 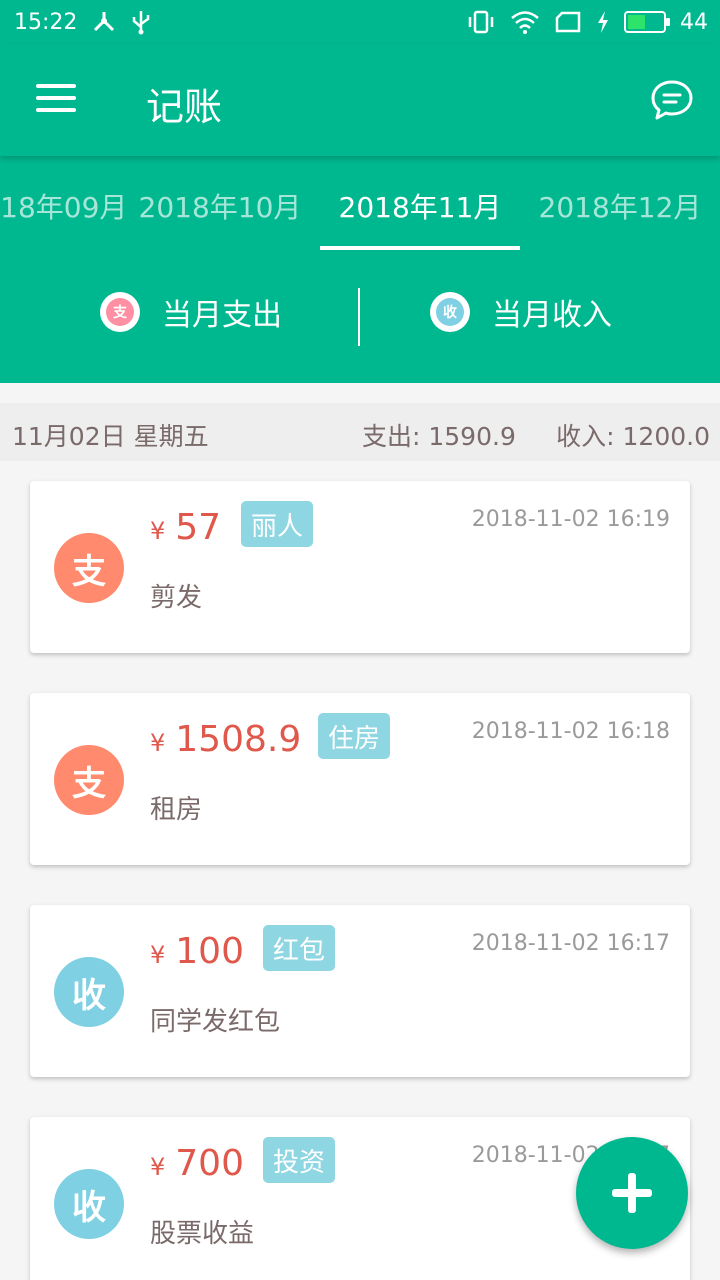 I want to click on vibrate-icon, so click(x=481, y=22).